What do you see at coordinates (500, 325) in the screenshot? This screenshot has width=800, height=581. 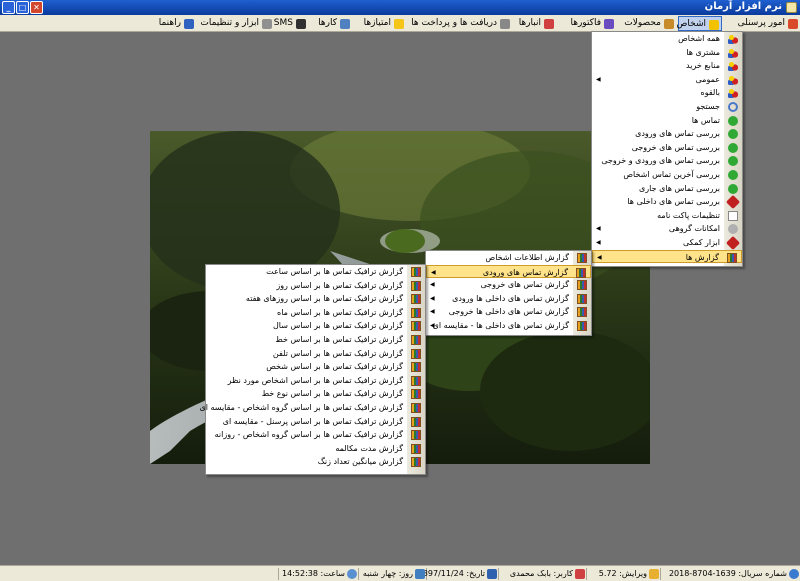 I see `menu-item-label: گزارش تماس های داخلی ها - مقایسه ای` at bounding box center [500, 325].